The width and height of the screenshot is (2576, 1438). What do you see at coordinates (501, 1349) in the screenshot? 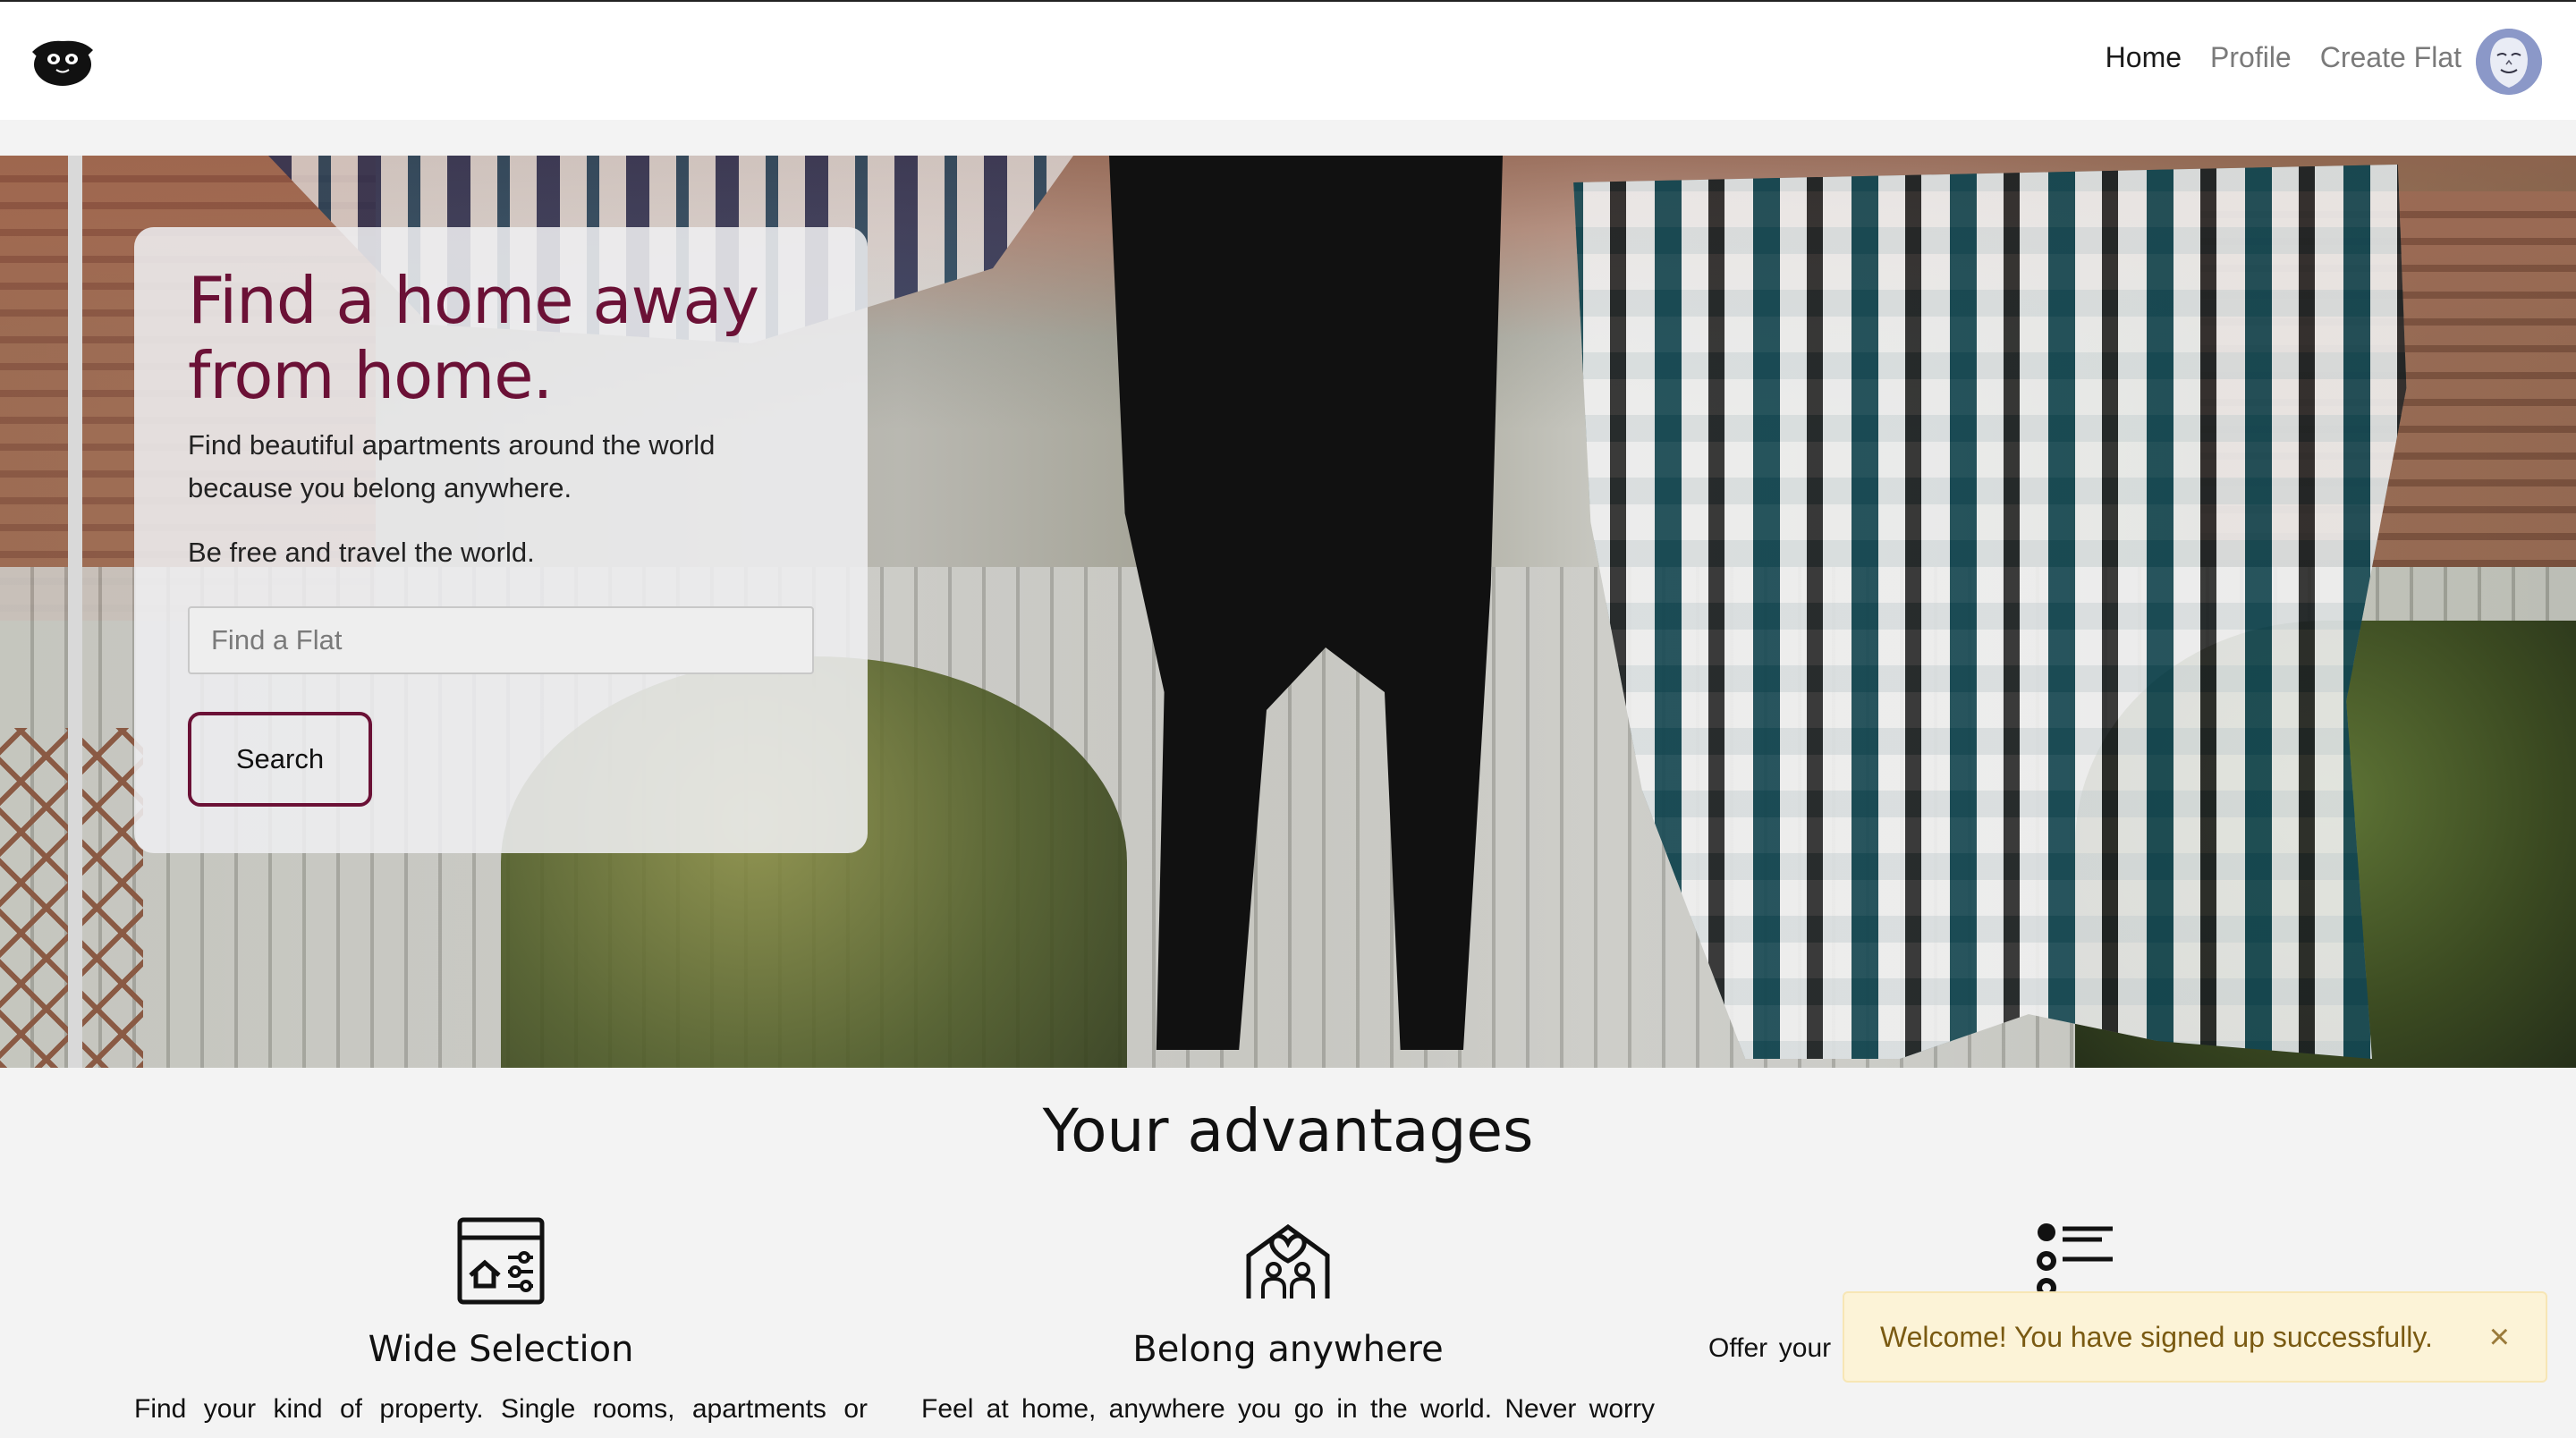
I see `advantage-title: Wide Selection` at bounding box center [501, 1349].